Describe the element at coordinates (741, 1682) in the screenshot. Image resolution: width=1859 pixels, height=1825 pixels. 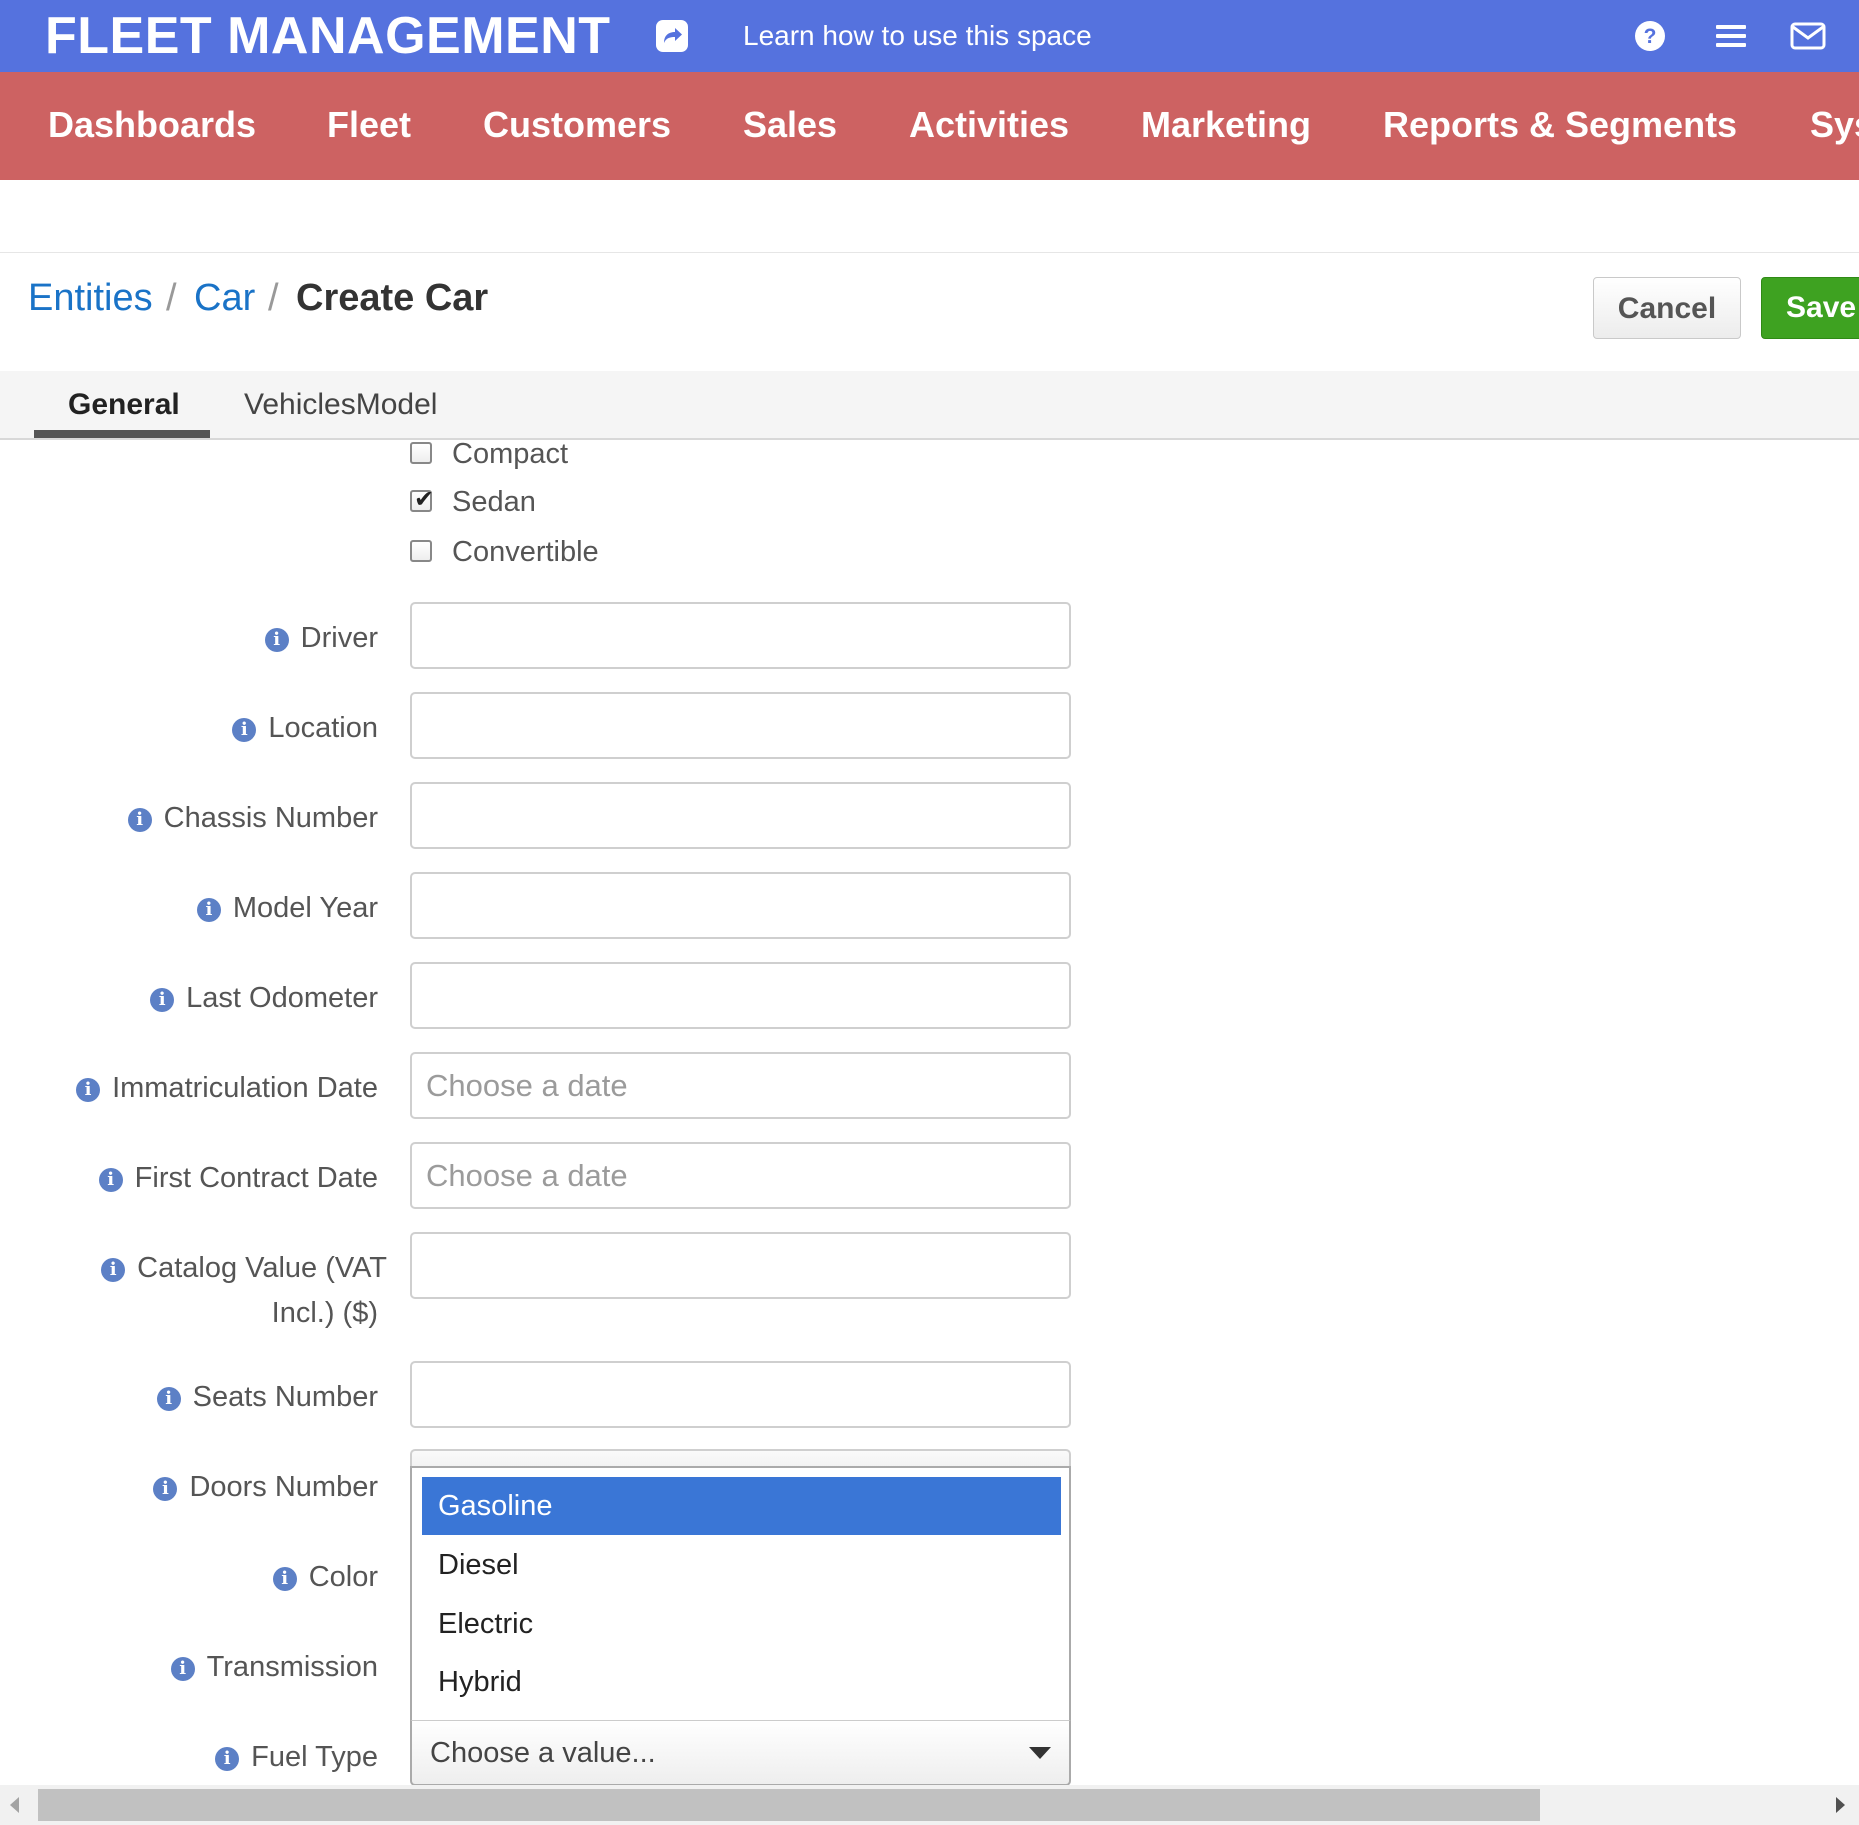
I see `dropdown-option-hybrid: Hybrid` at that location.